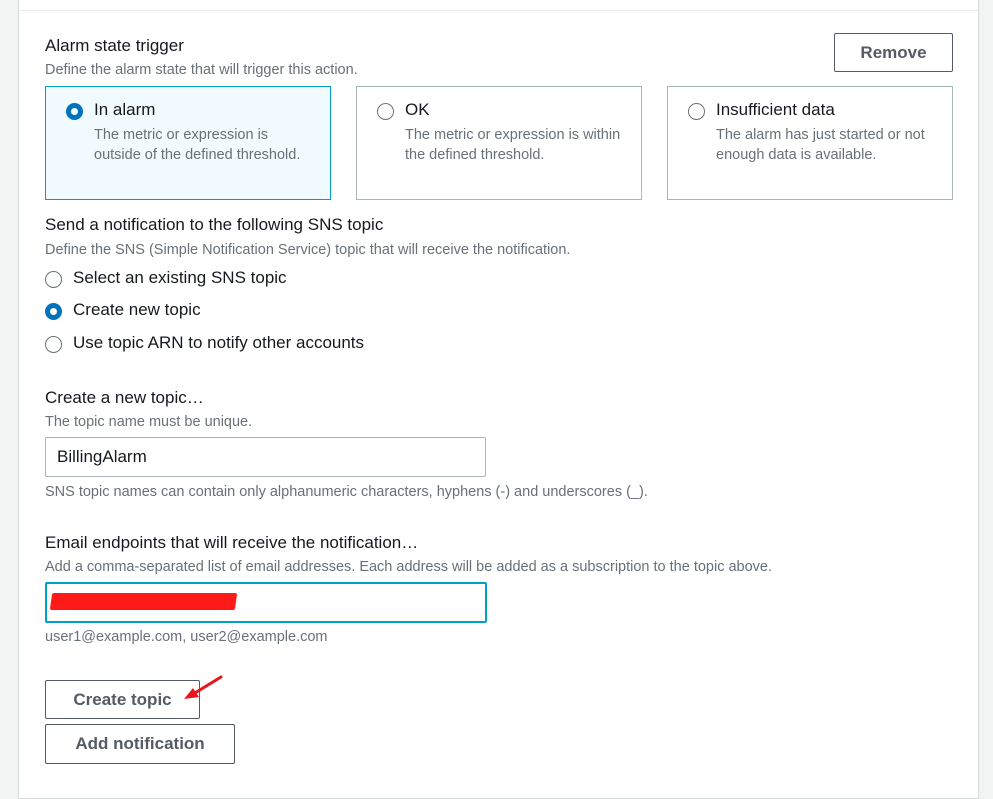 This screenshot has width=993, height=799. I want to click on radio-label: Select an existing SNS topic, so click(180, 277).